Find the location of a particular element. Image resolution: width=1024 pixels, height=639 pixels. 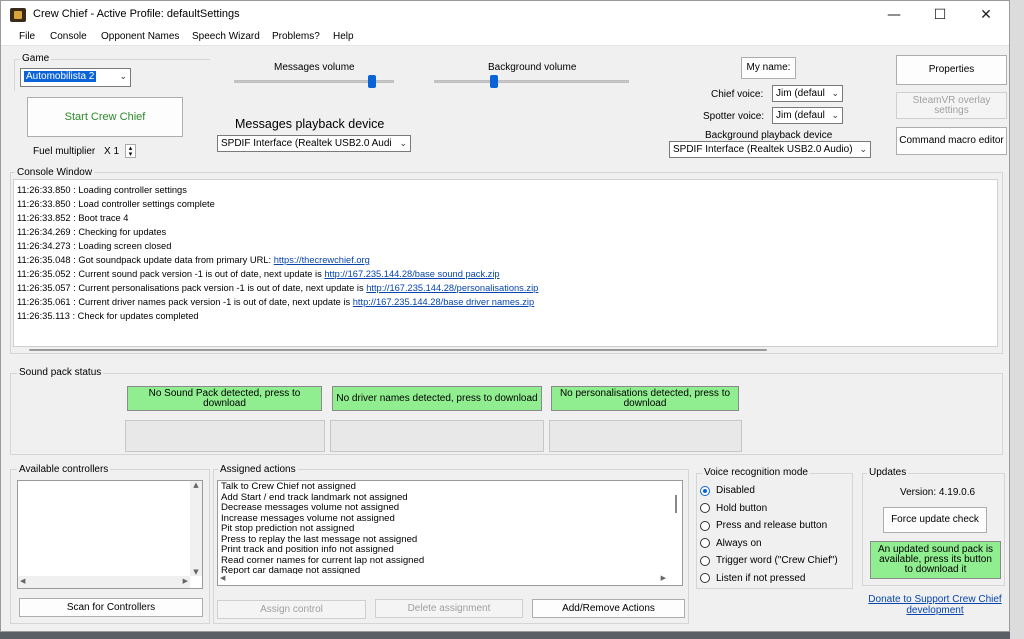

background-playback-device-select: SPDIF Interface (Realtek USB2.0 Audio) ⌄ is located at coordinates (770, 149).